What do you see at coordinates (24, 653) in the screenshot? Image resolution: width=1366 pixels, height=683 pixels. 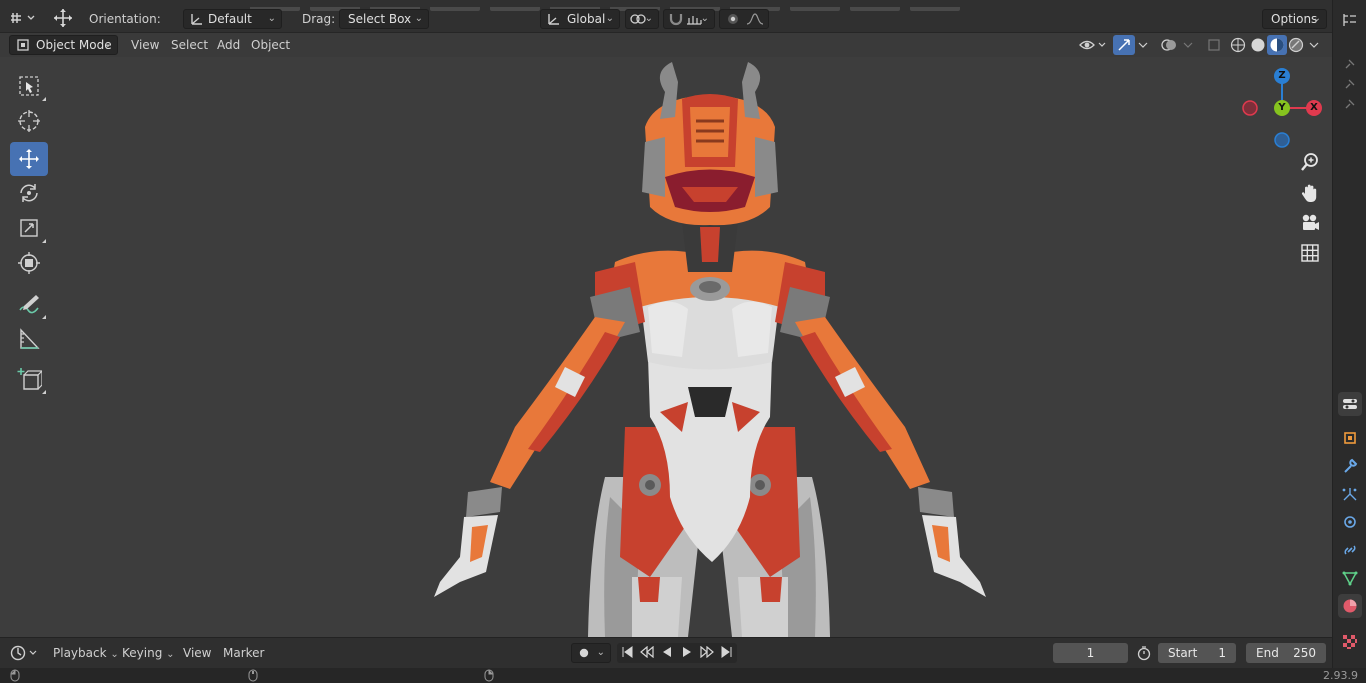 I see `timeline-editor-type-icon` at bounding box center [24, 653].